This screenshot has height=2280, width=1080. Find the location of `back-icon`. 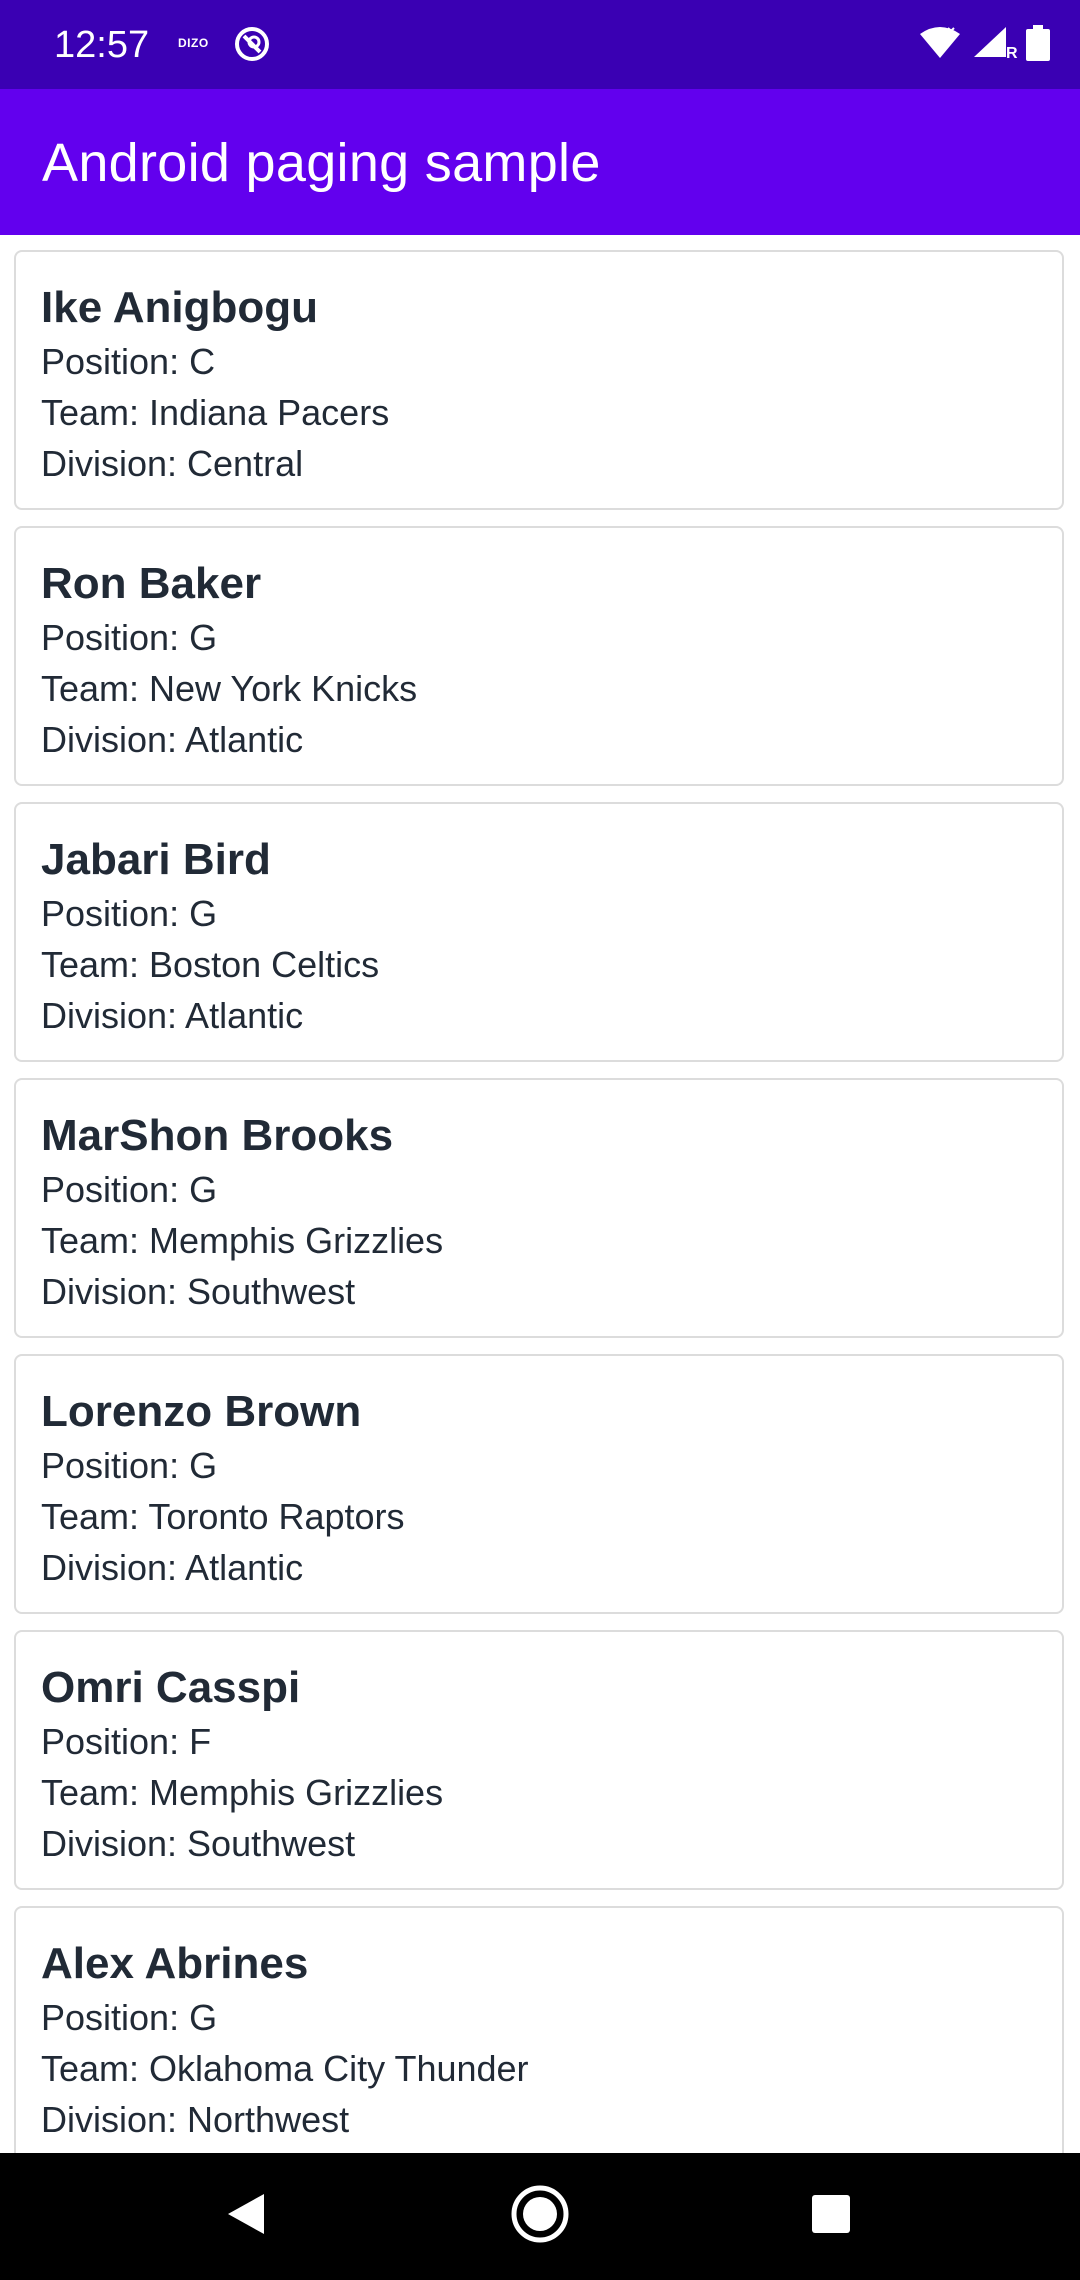

back-icon is located at coordinates (246, 2216).